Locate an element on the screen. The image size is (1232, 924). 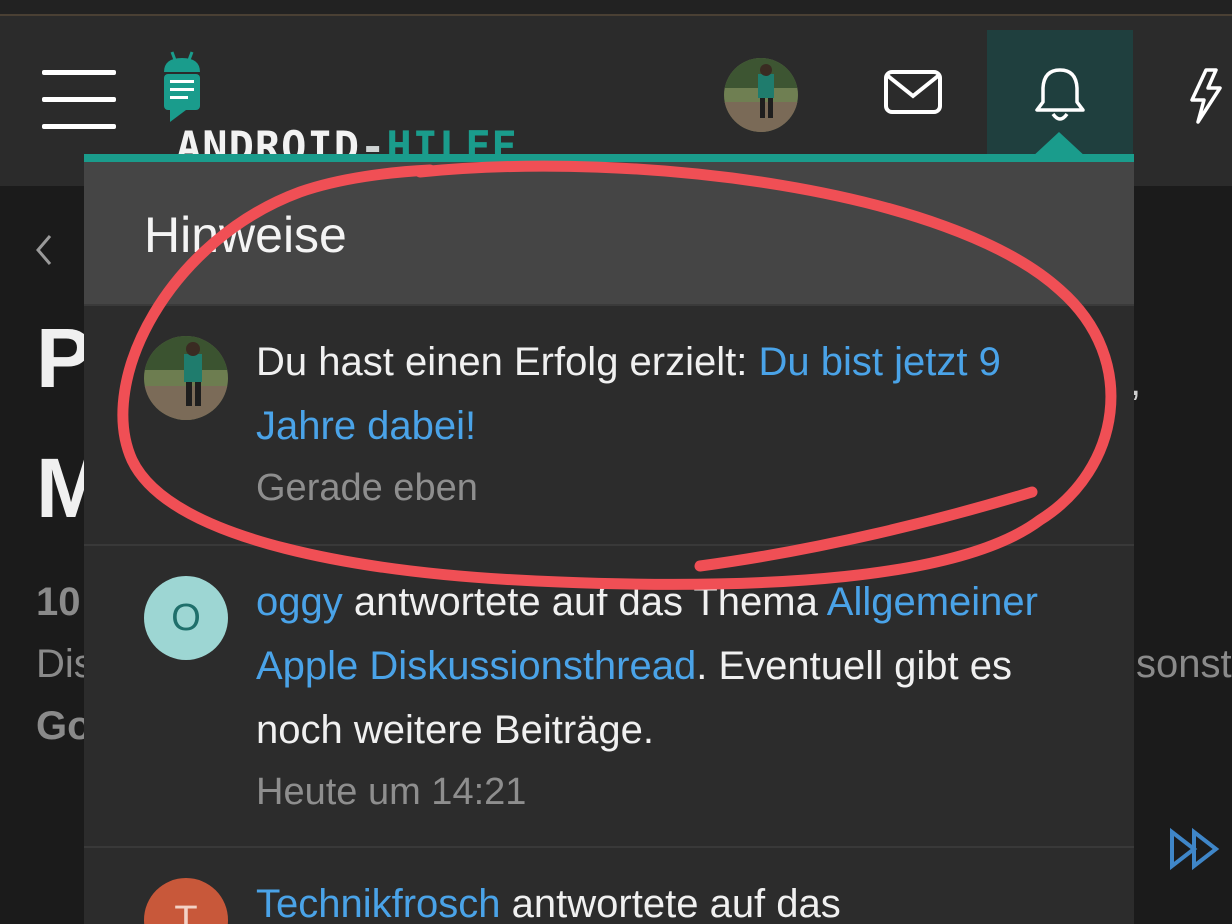
avatar is located at coordinates (186, 378).